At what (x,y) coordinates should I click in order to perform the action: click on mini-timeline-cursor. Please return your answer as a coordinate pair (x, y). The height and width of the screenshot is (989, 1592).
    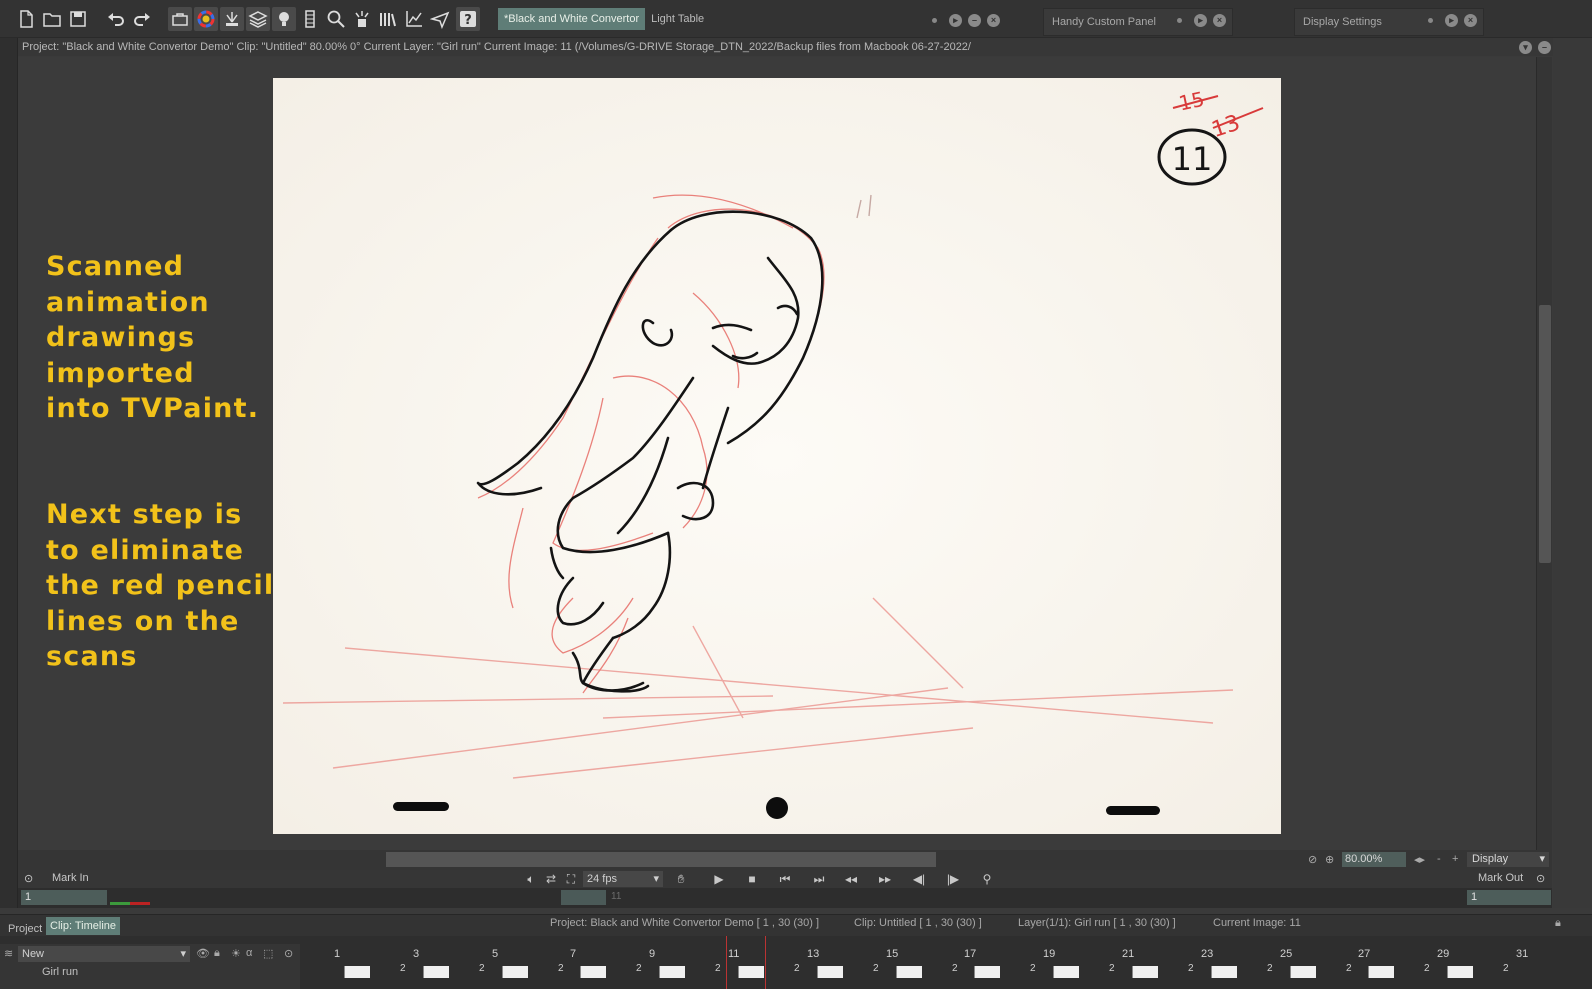
    Looking at the image, I should click on (583, 897).